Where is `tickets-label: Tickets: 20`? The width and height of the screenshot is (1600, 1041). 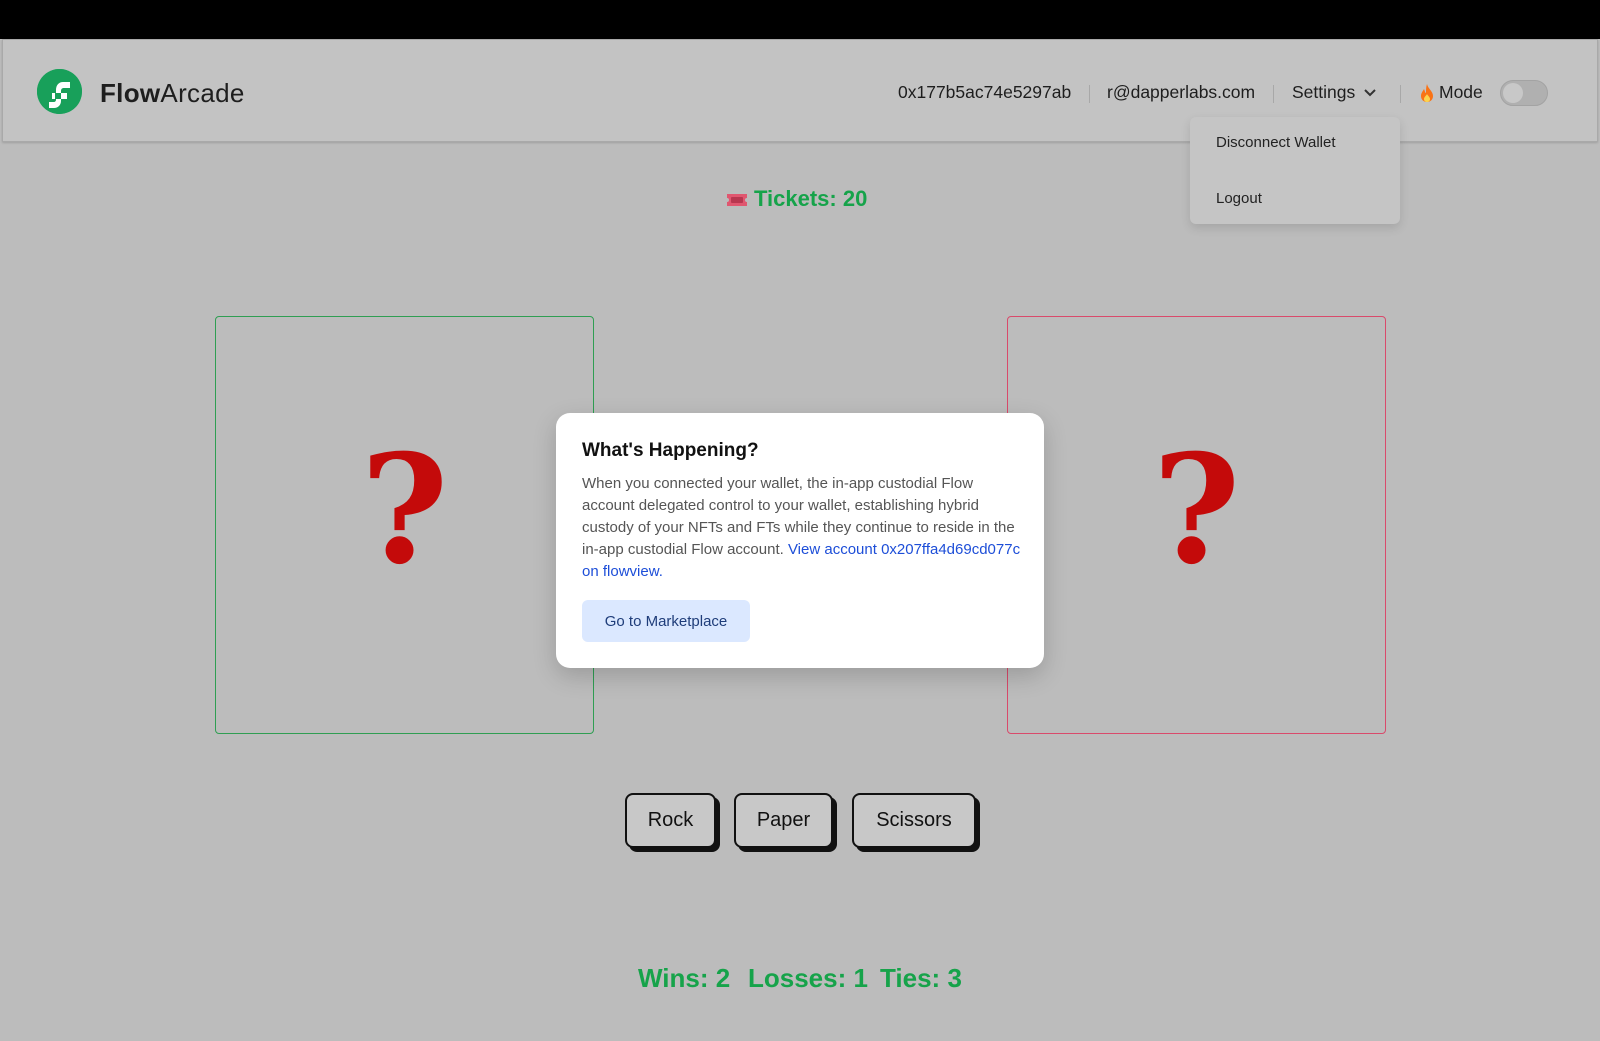
tickets-label: Tickets: 20 is located at coordinates (811, 198).